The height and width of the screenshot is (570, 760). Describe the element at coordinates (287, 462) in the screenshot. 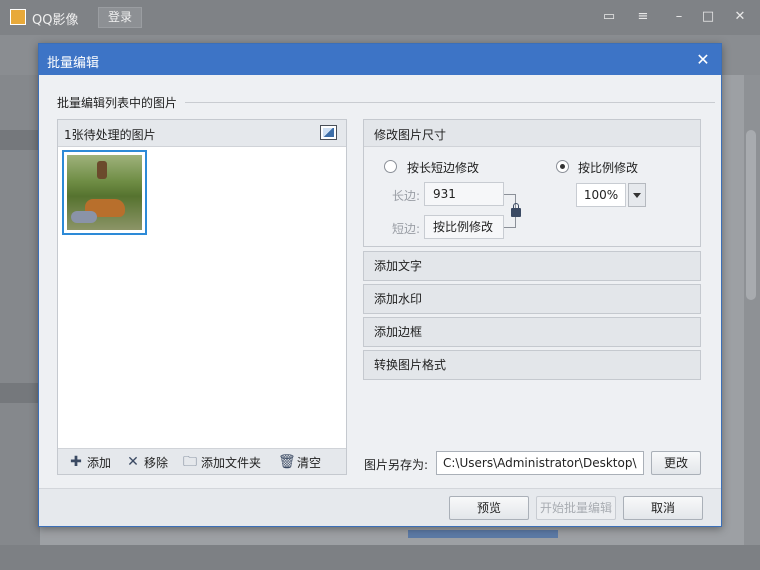

I see `trash-icon: 🗑` at that location.